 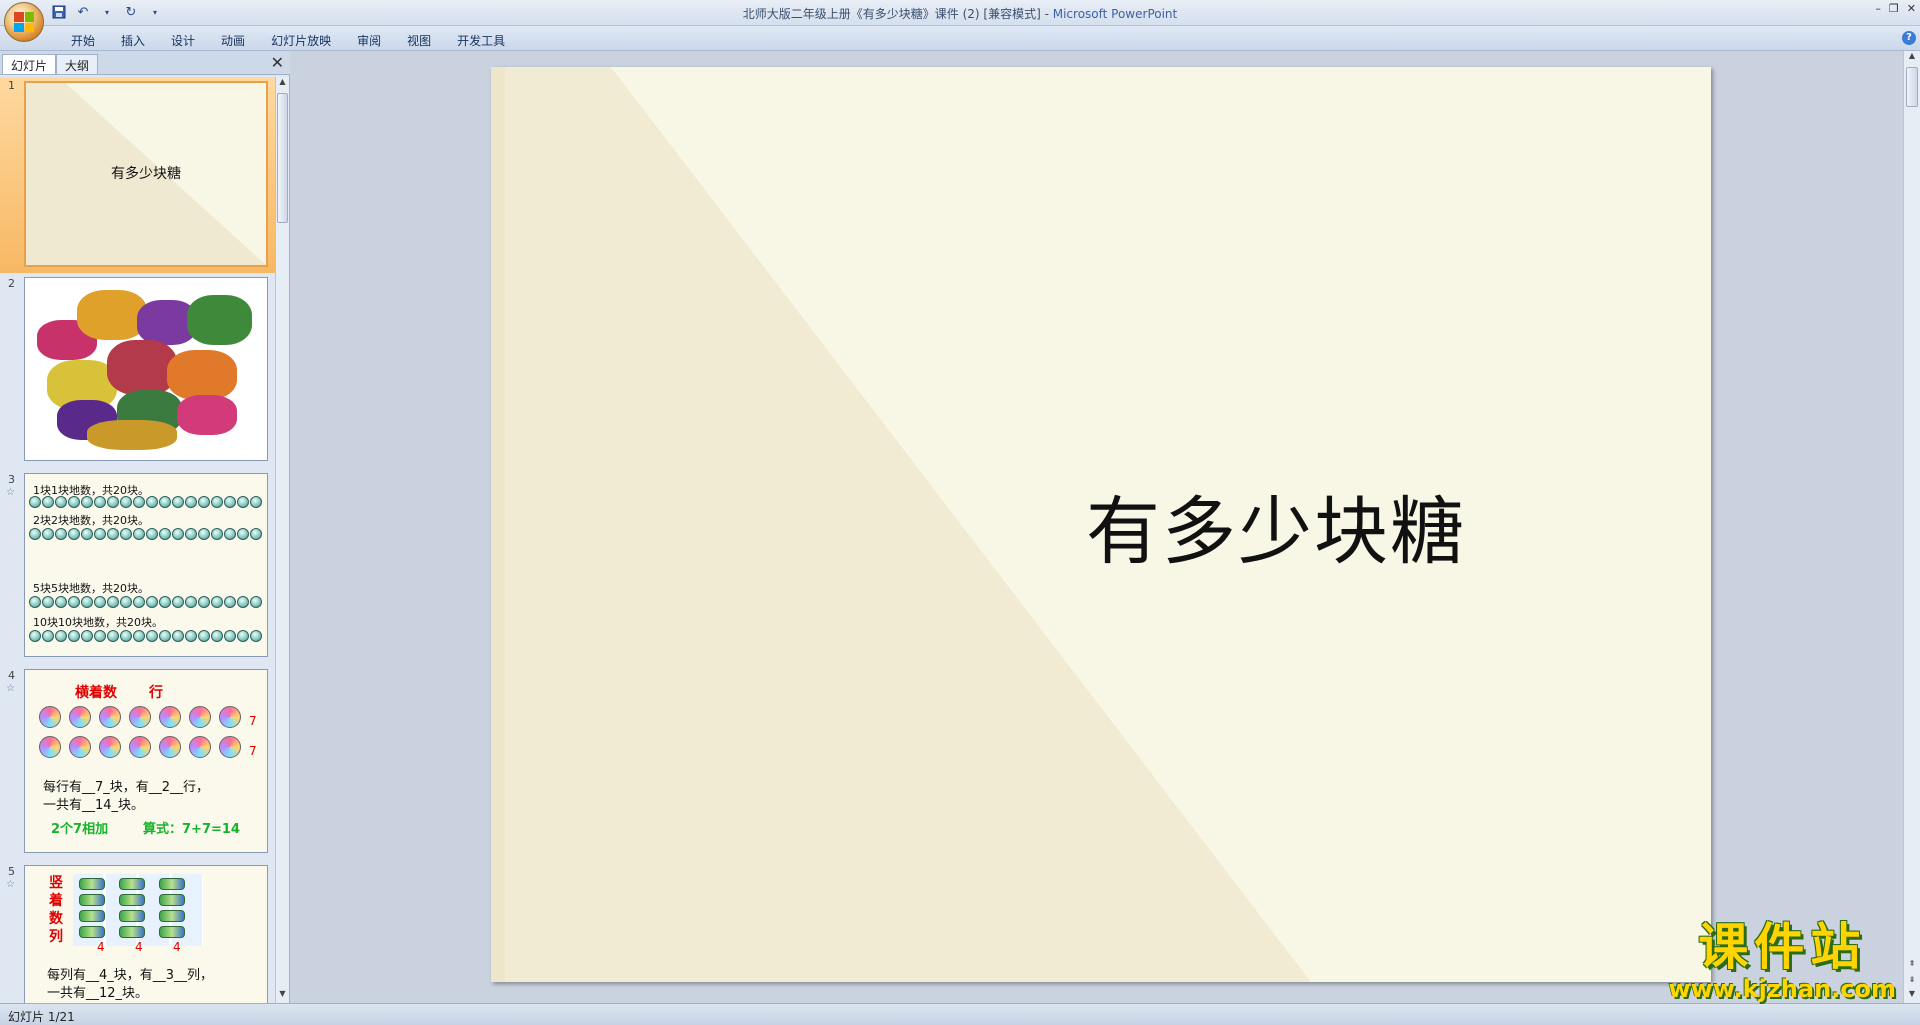 I want to click on help-icon: ?, so click(x=1909, y=38).